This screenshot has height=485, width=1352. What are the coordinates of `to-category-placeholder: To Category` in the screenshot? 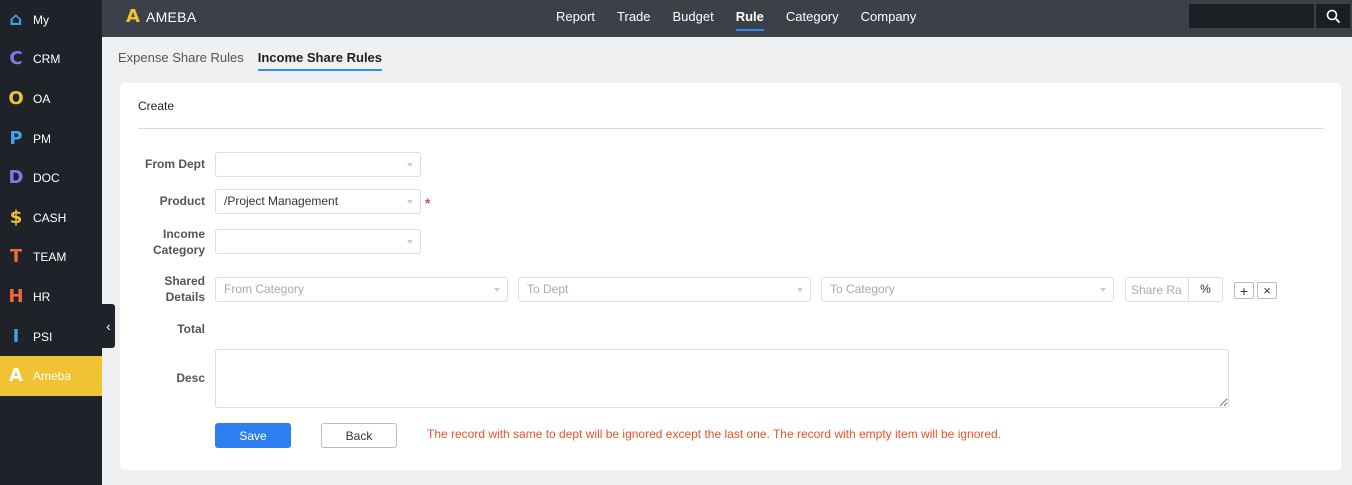 It's located at (862, 289).